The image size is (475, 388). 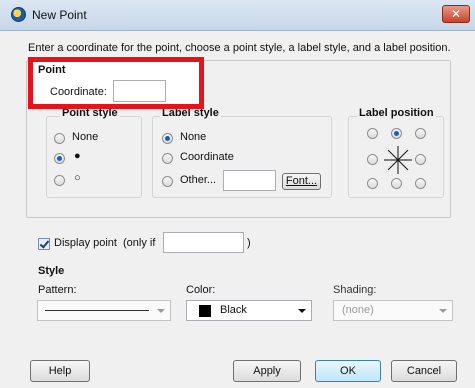 What do you see at coordinates (249, 310) in the screenshot?
I see `color-dropdown: Black` at bounding box center [249, 310].